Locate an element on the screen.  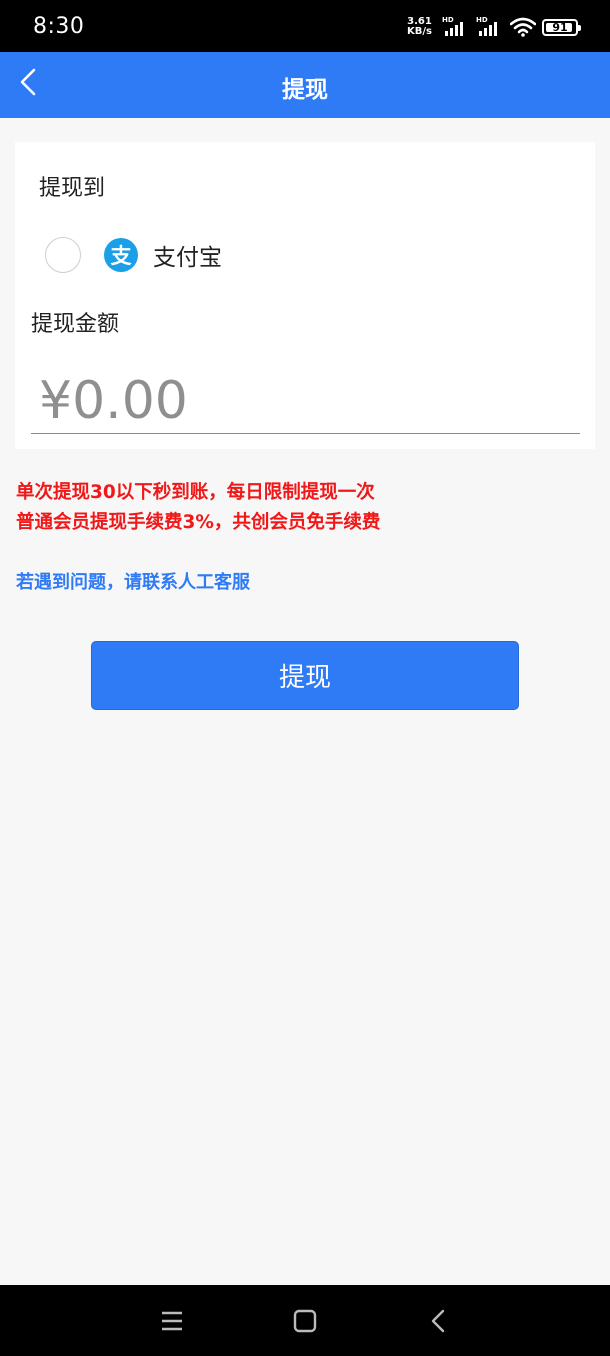
alipay-option: 支 支付宝 is located at coordinates (133, 255).